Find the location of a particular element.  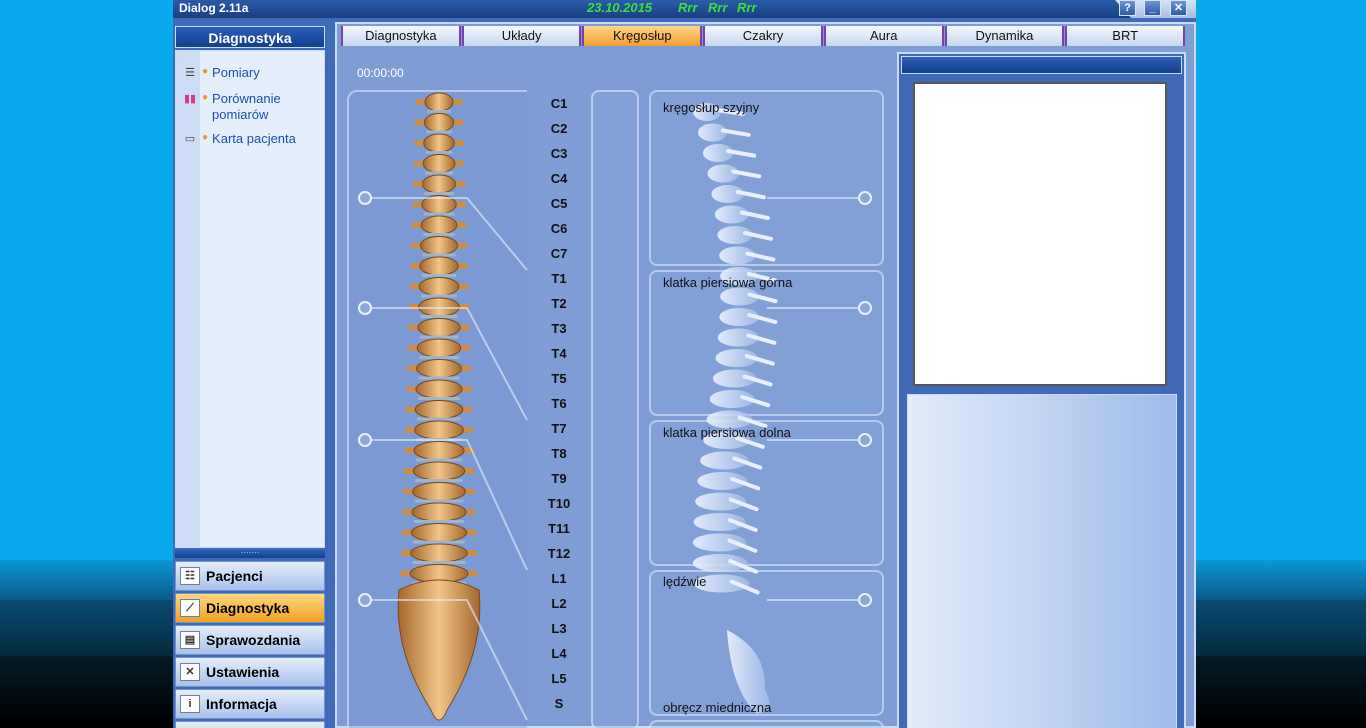

vertebra-label: T10 is located at coordinates (559, 503).